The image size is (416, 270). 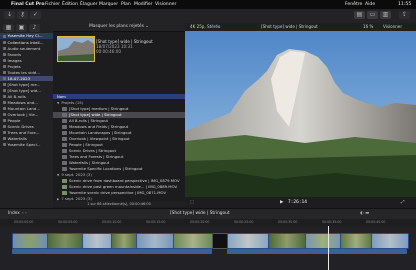 What do you see at coordinates (35, 15) in the screenshot?
I see `check-icon: ✓` at bounding box center [35, 15].